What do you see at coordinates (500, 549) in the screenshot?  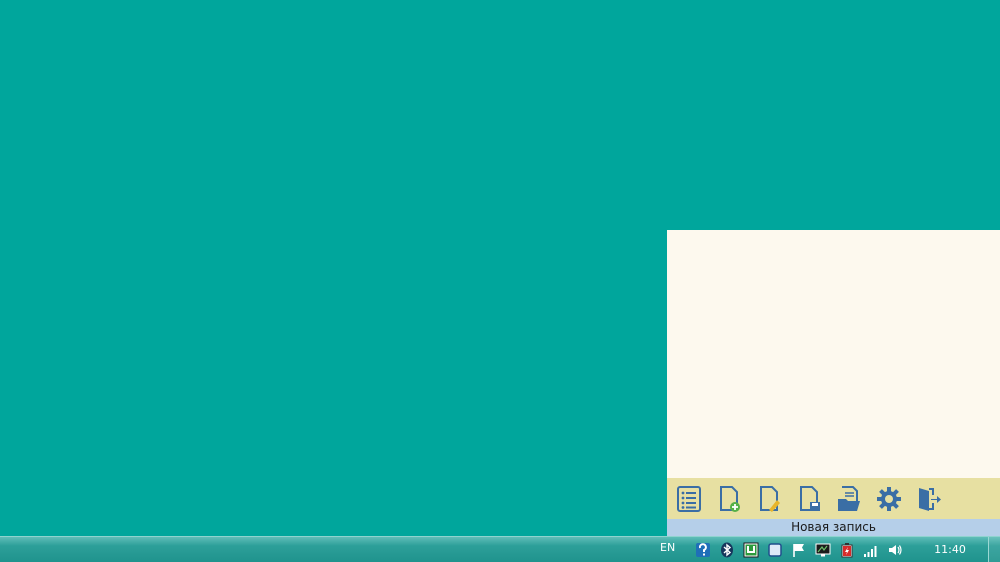 I see `taskbar: EN 11:40` at bounding box center [500, 549].